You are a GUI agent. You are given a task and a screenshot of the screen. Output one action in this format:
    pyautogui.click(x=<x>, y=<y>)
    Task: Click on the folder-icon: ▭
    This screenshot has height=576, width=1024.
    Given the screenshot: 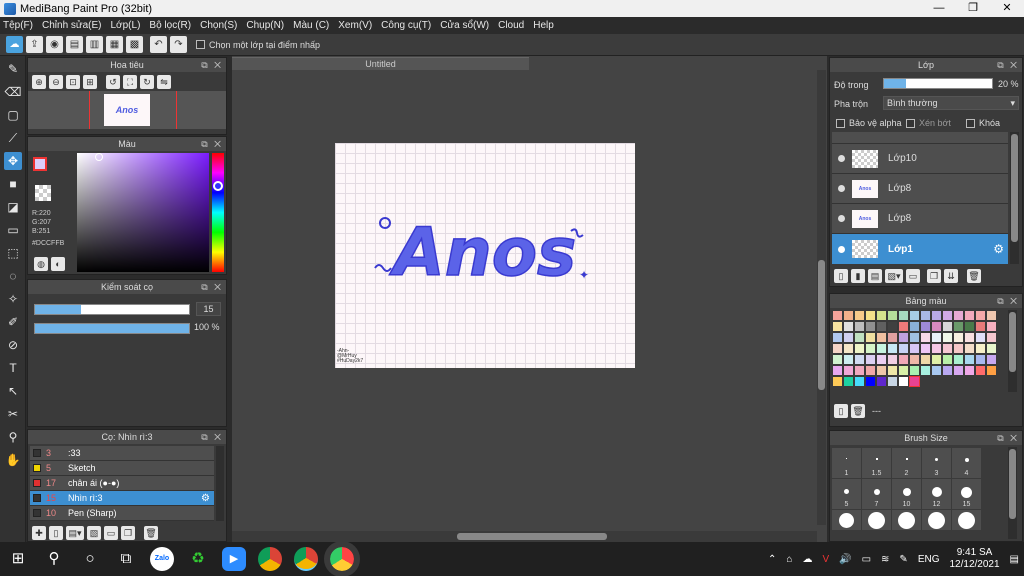 What is the action you would take?
    pyautogui.click(x=913, y=276)
    